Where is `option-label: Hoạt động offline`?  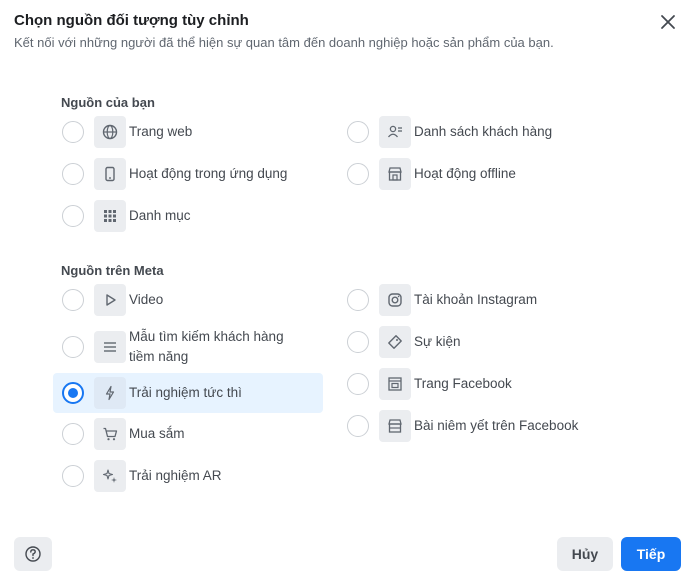 option-label: Hoạt động offline is located at coordinates (465, 173).